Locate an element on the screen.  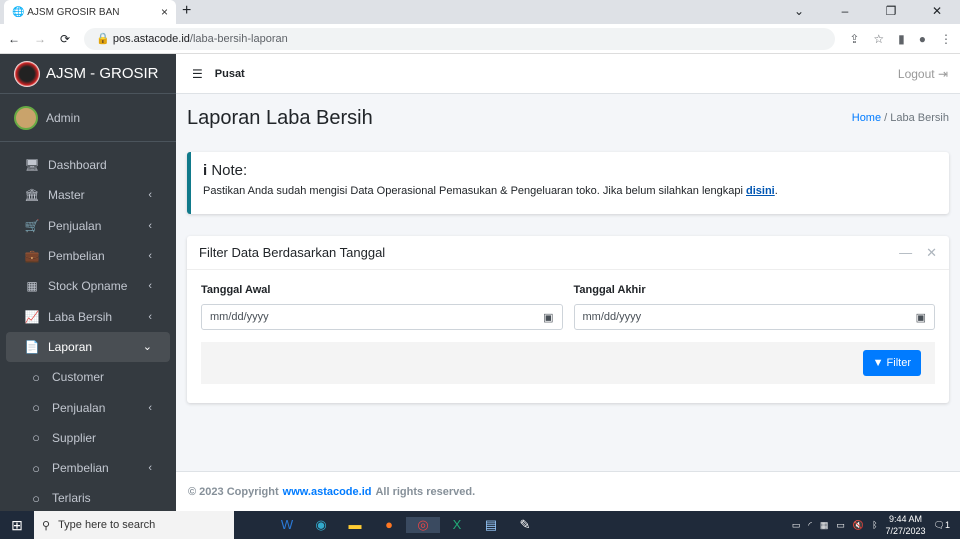
time: 9:44 AM is located at coordinates (906, 519).